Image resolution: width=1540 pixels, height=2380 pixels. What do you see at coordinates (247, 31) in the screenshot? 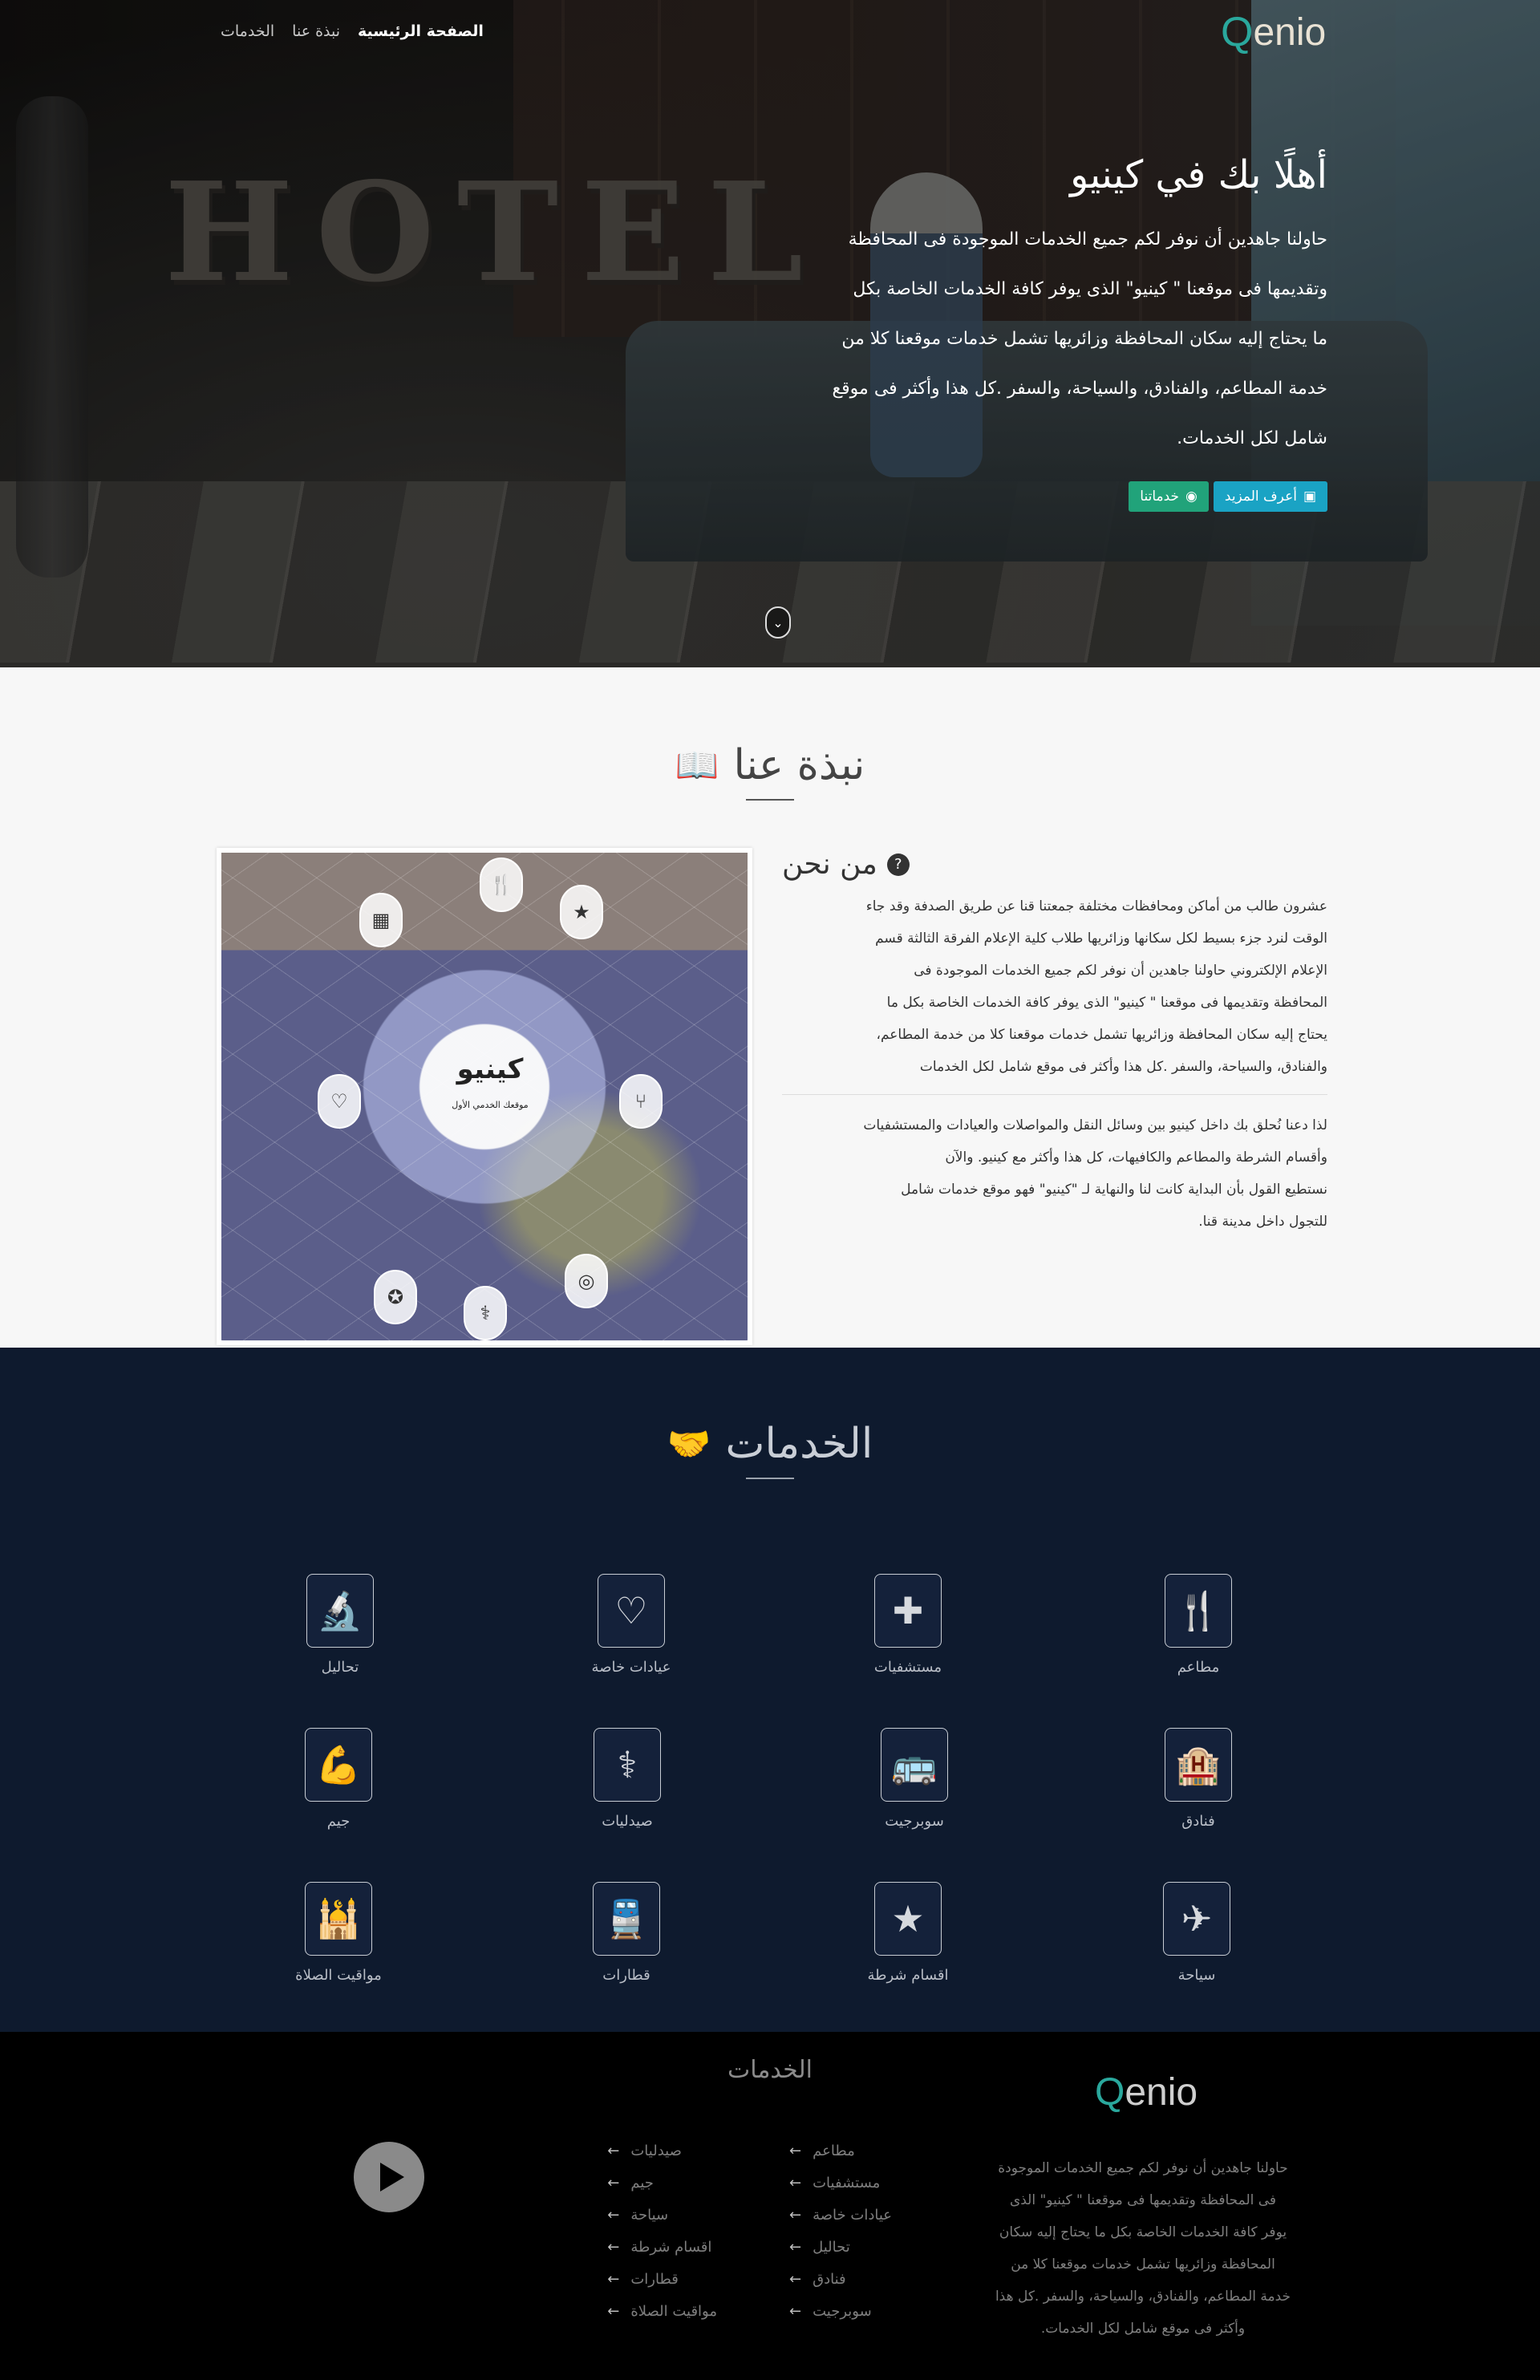
I see `nav-link-services: الخدمات` at bounding box center [247, 31].